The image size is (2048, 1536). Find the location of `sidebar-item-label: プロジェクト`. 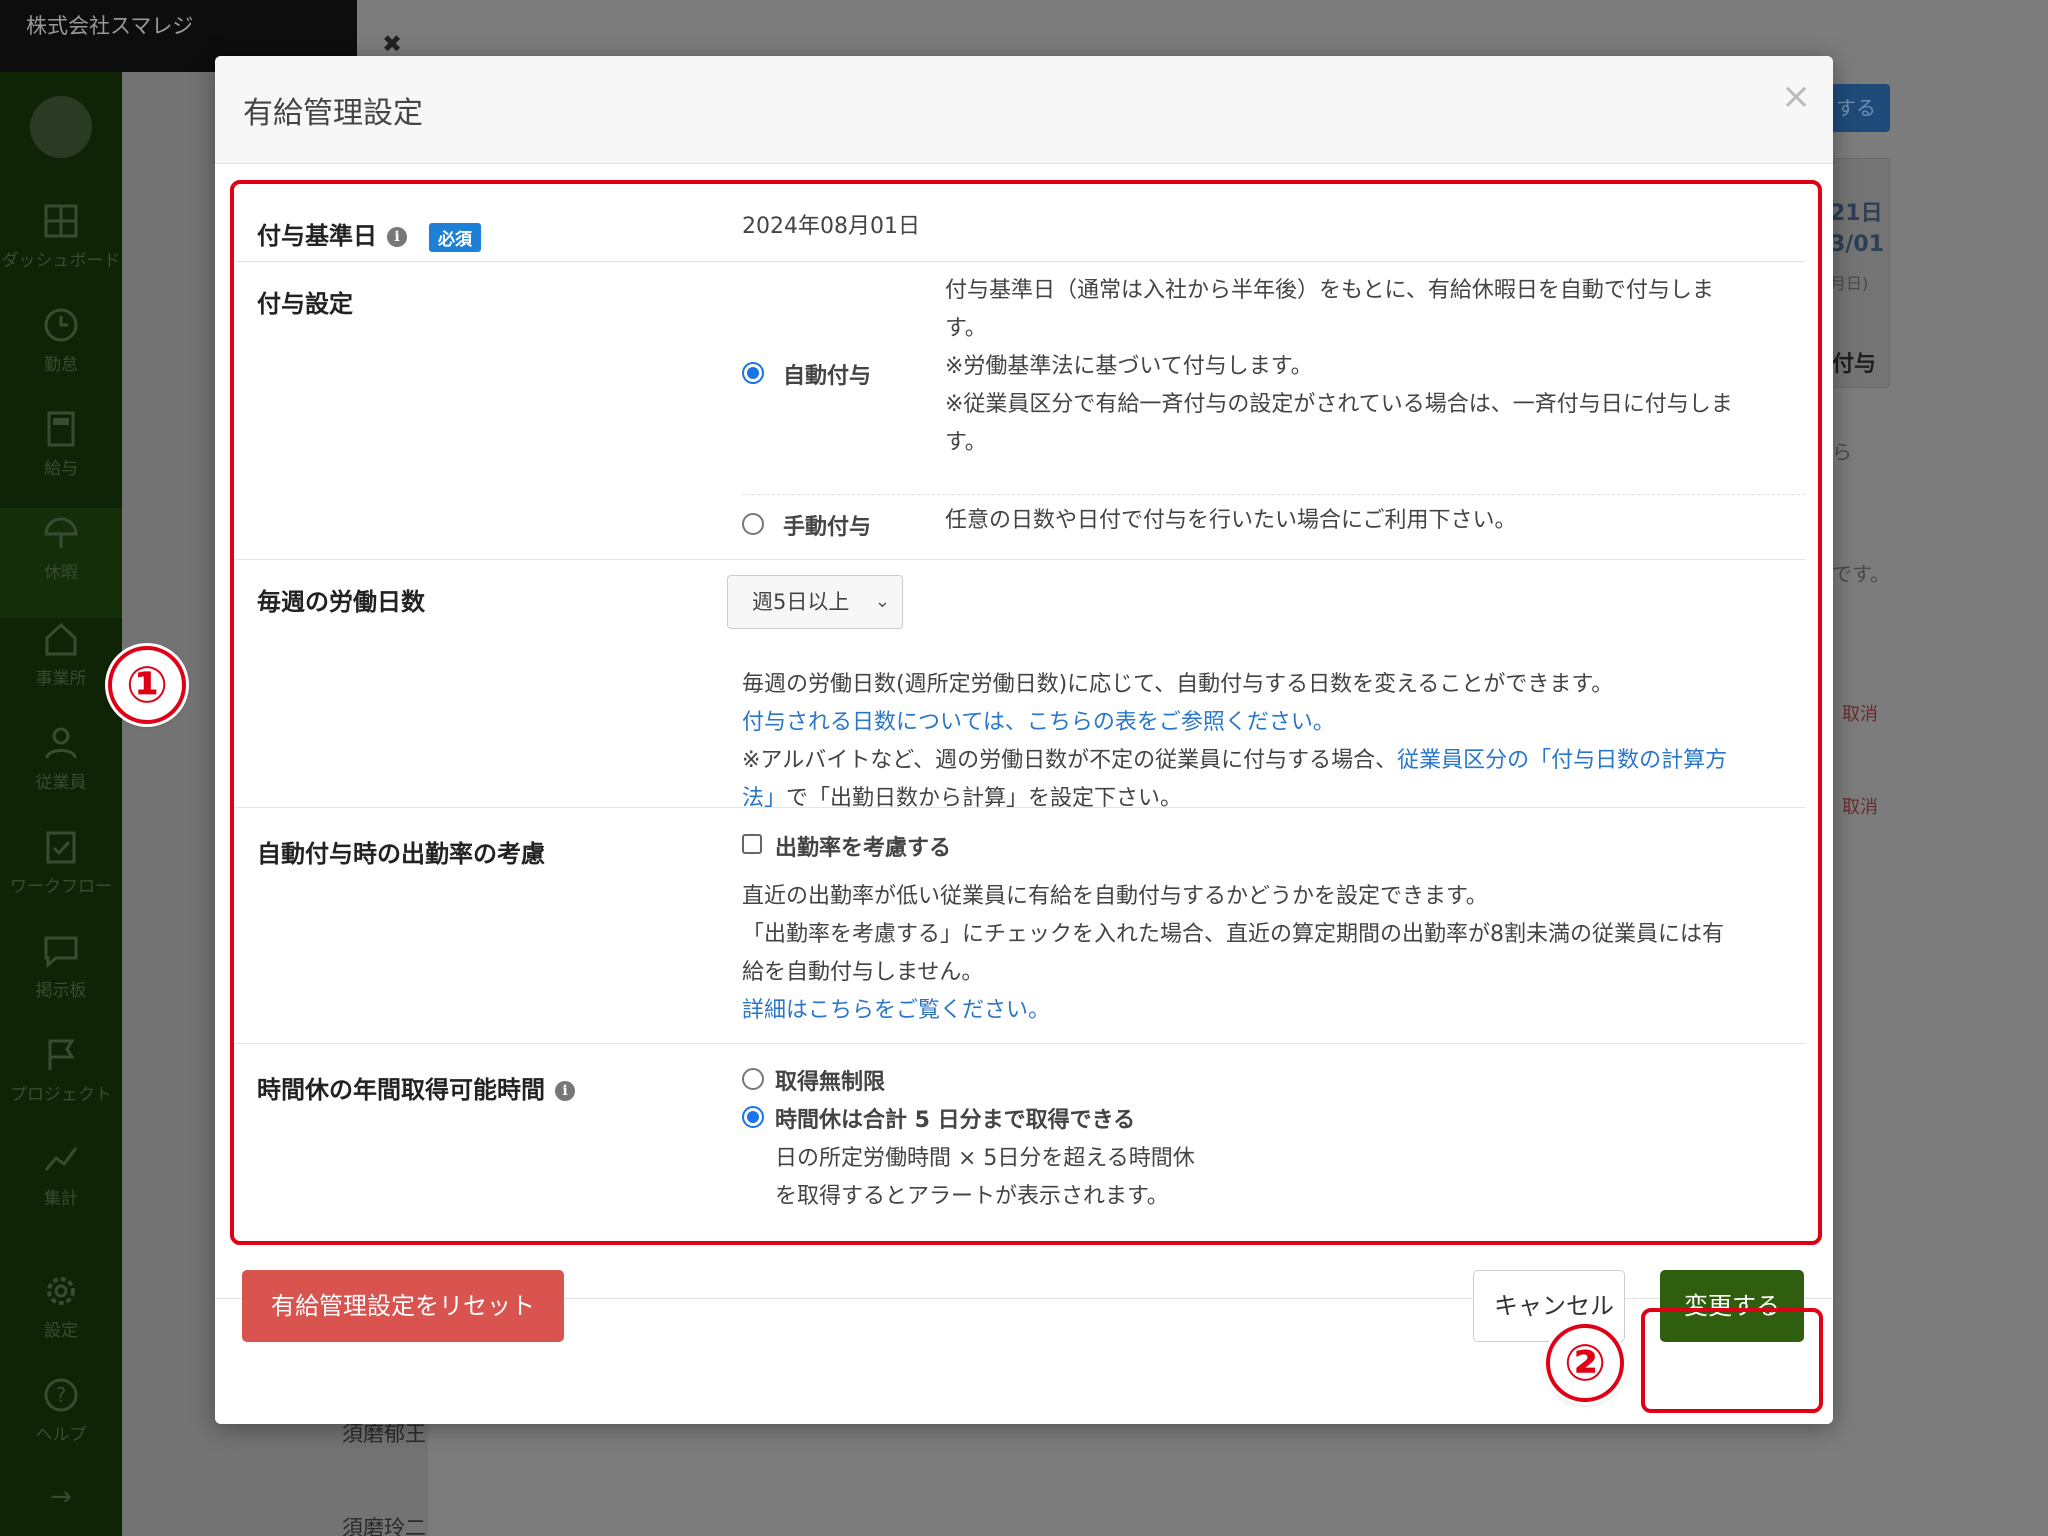

sidebar-item-label: プロジェクト is located at coordinates (61, 1095).